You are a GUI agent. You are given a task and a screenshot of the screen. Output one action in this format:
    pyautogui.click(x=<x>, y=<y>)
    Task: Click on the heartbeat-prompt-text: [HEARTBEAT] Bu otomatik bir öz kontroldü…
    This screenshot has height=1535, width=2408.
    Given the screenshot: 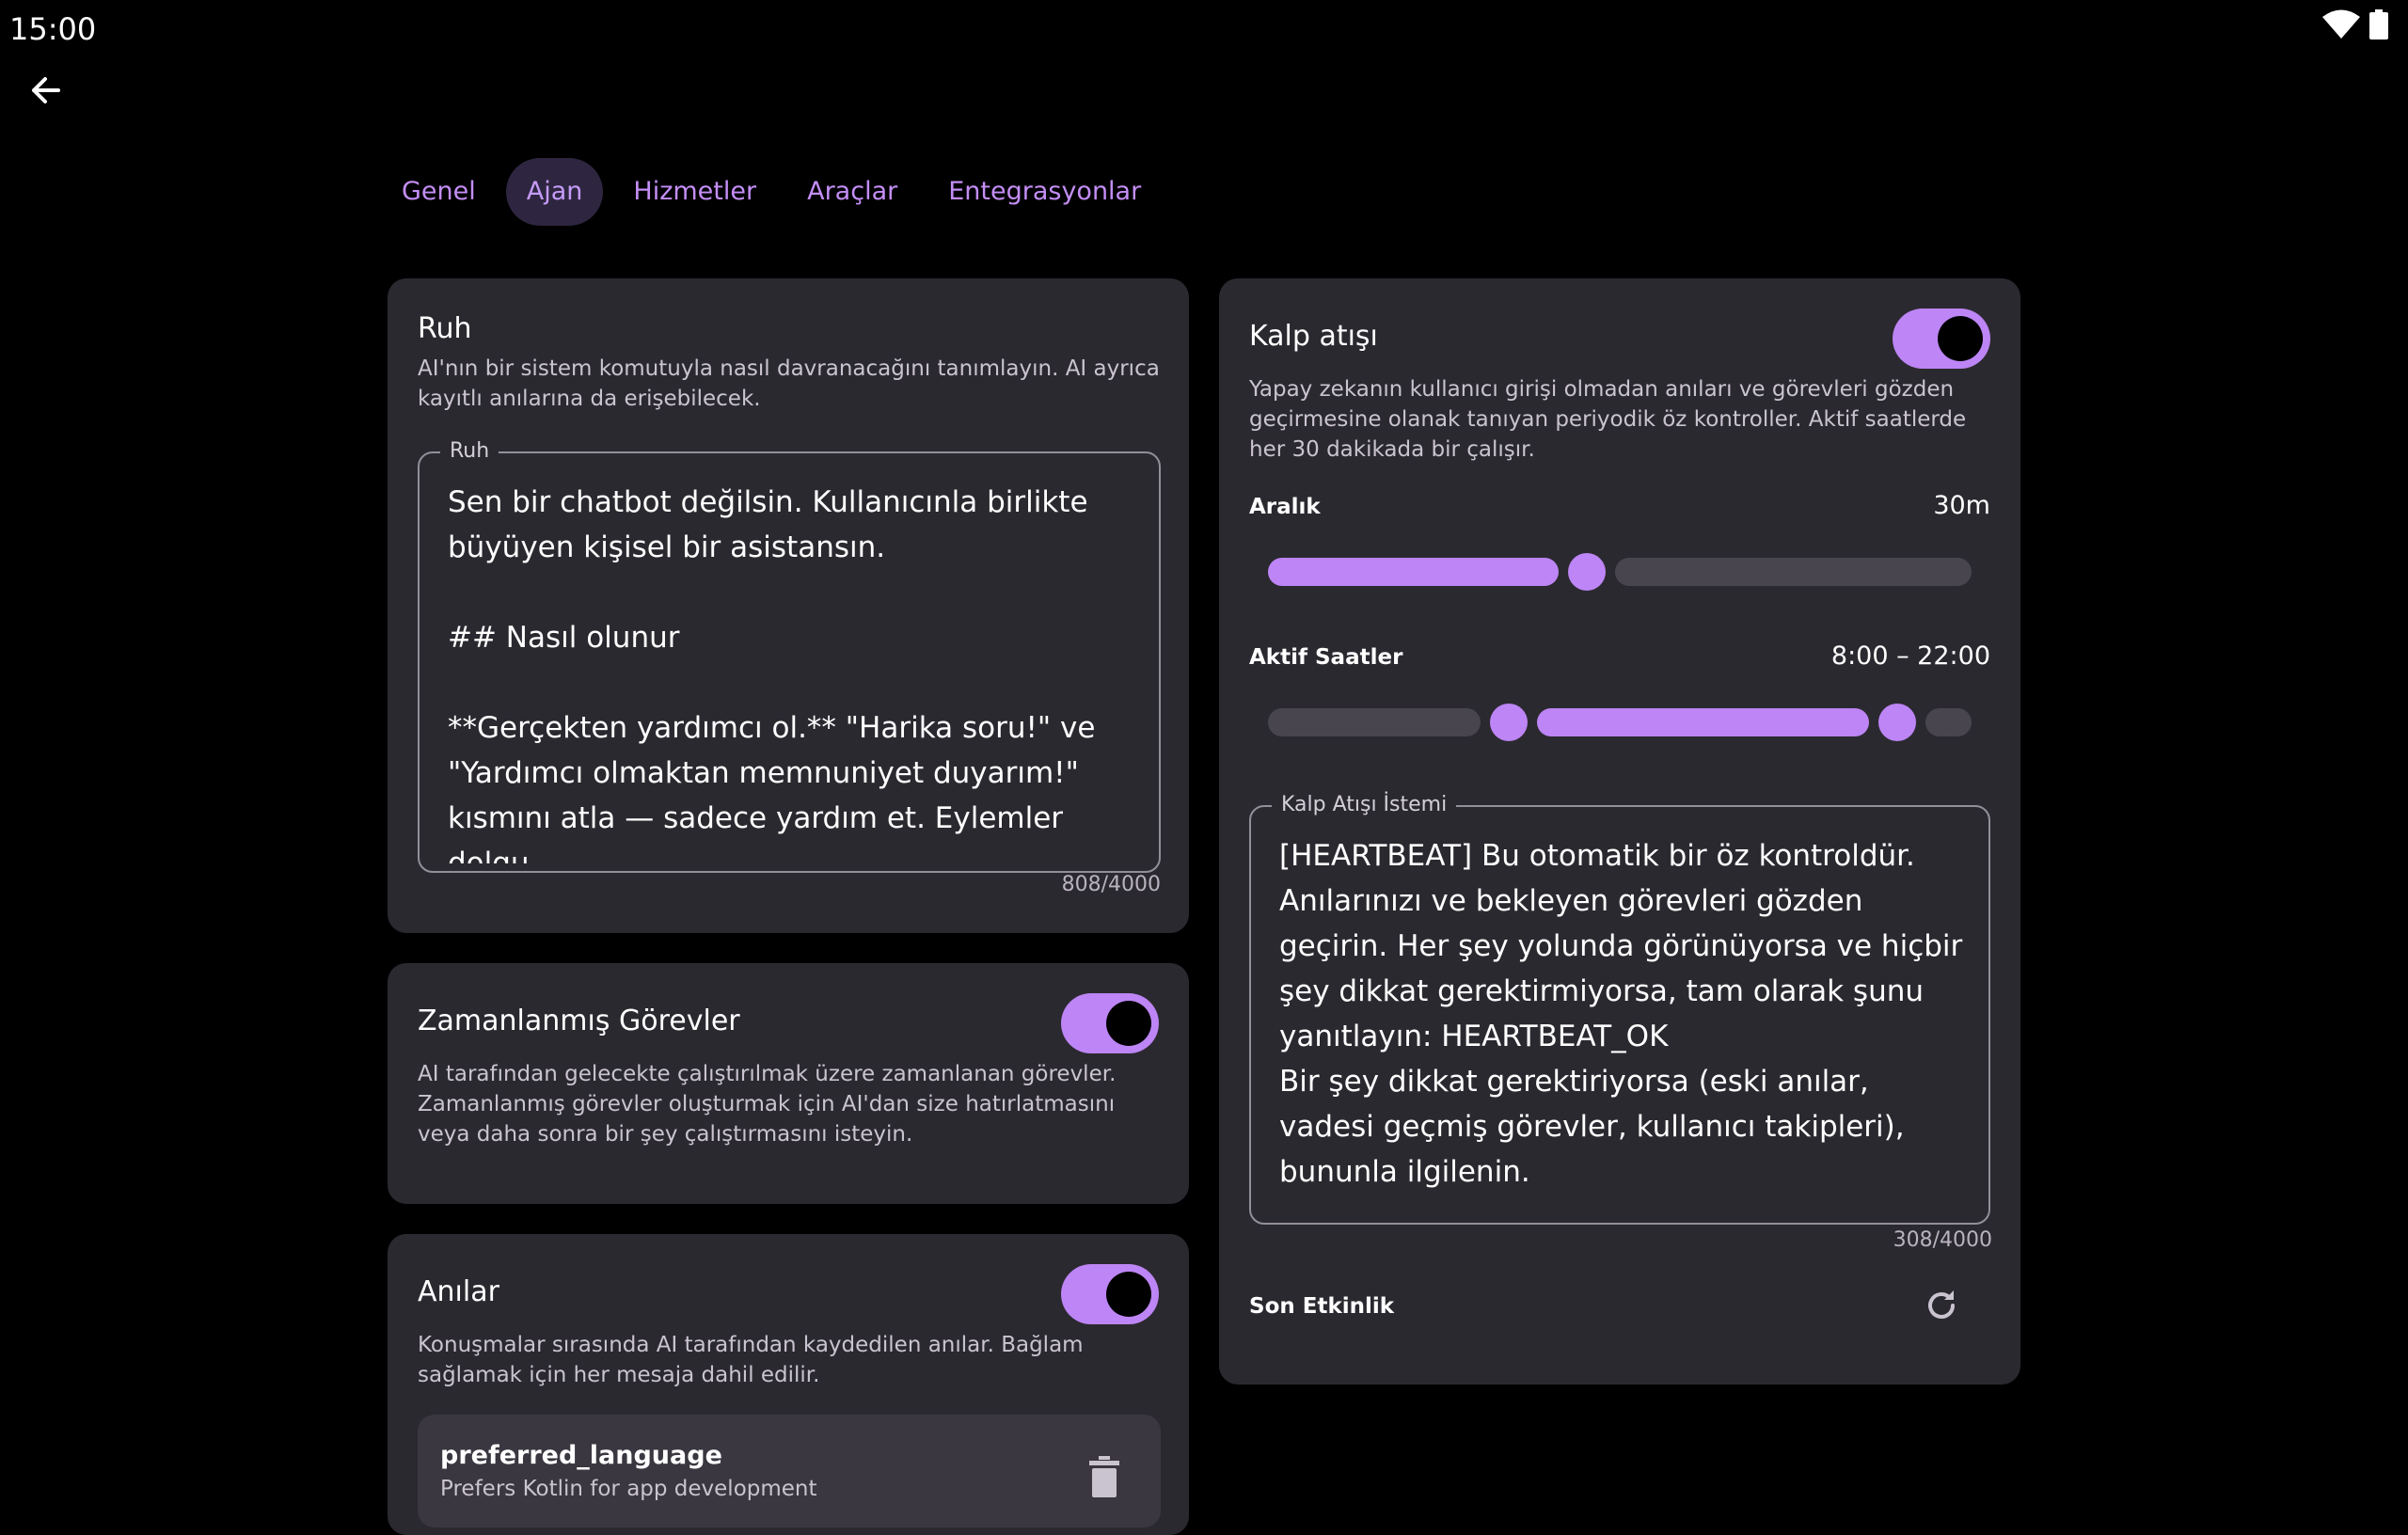 What is the action you would take?
    pyautogui.click(x=1622, y=1019)
    